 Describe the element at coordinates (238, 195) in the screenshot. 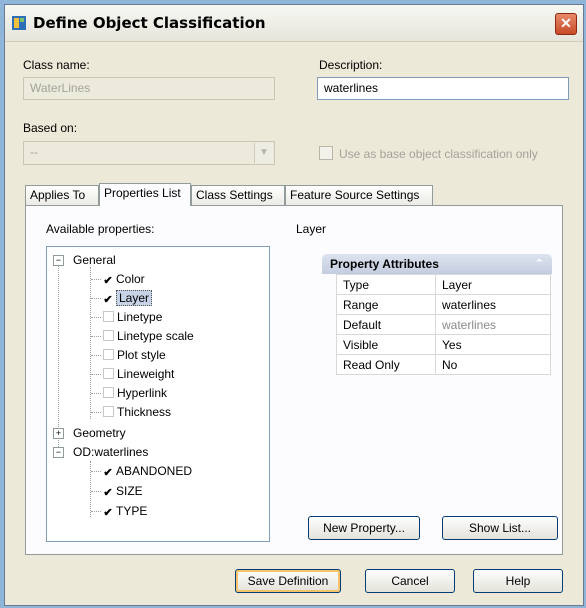

I see `tab-class-settings: Class Settings` at that location.